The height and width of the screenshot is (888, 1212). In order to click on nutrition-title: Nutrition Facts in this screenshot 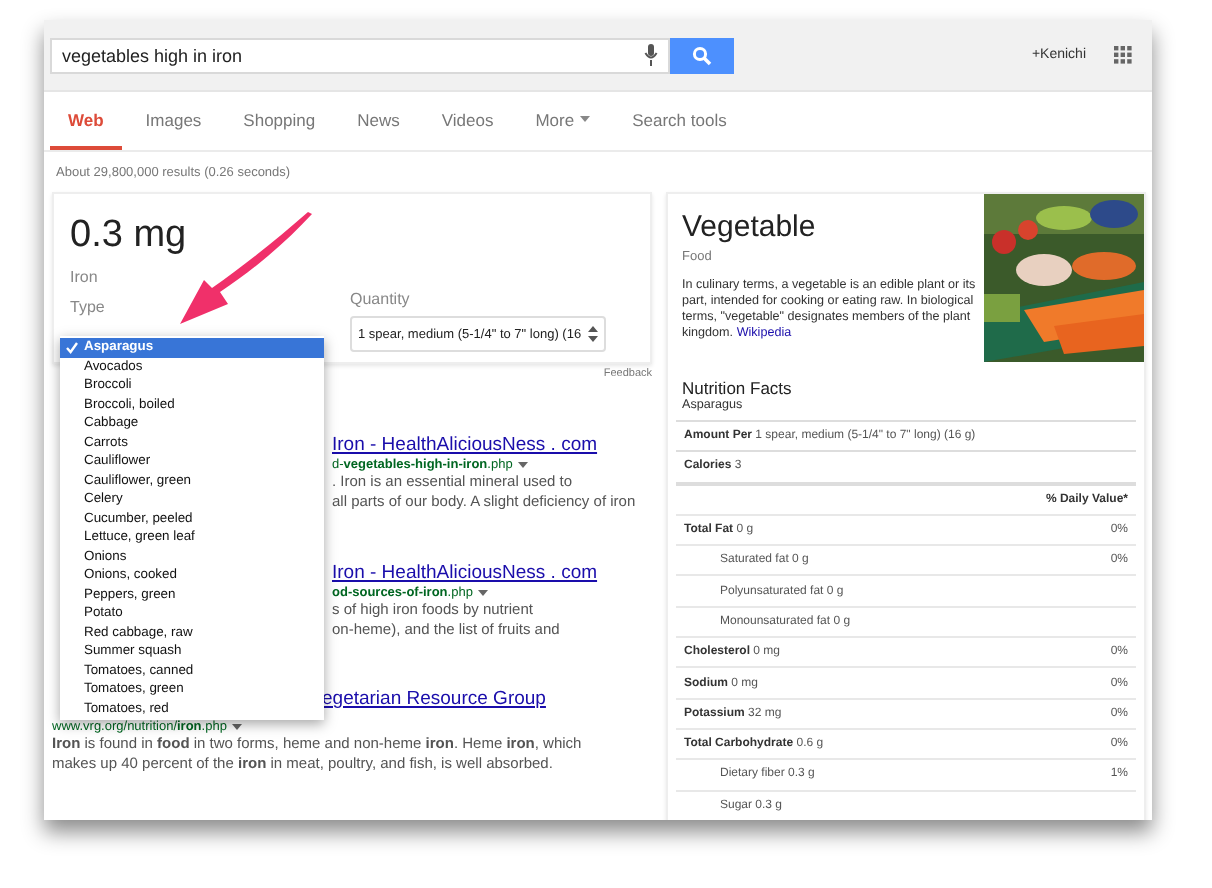, I will do `click(738, 388)`.